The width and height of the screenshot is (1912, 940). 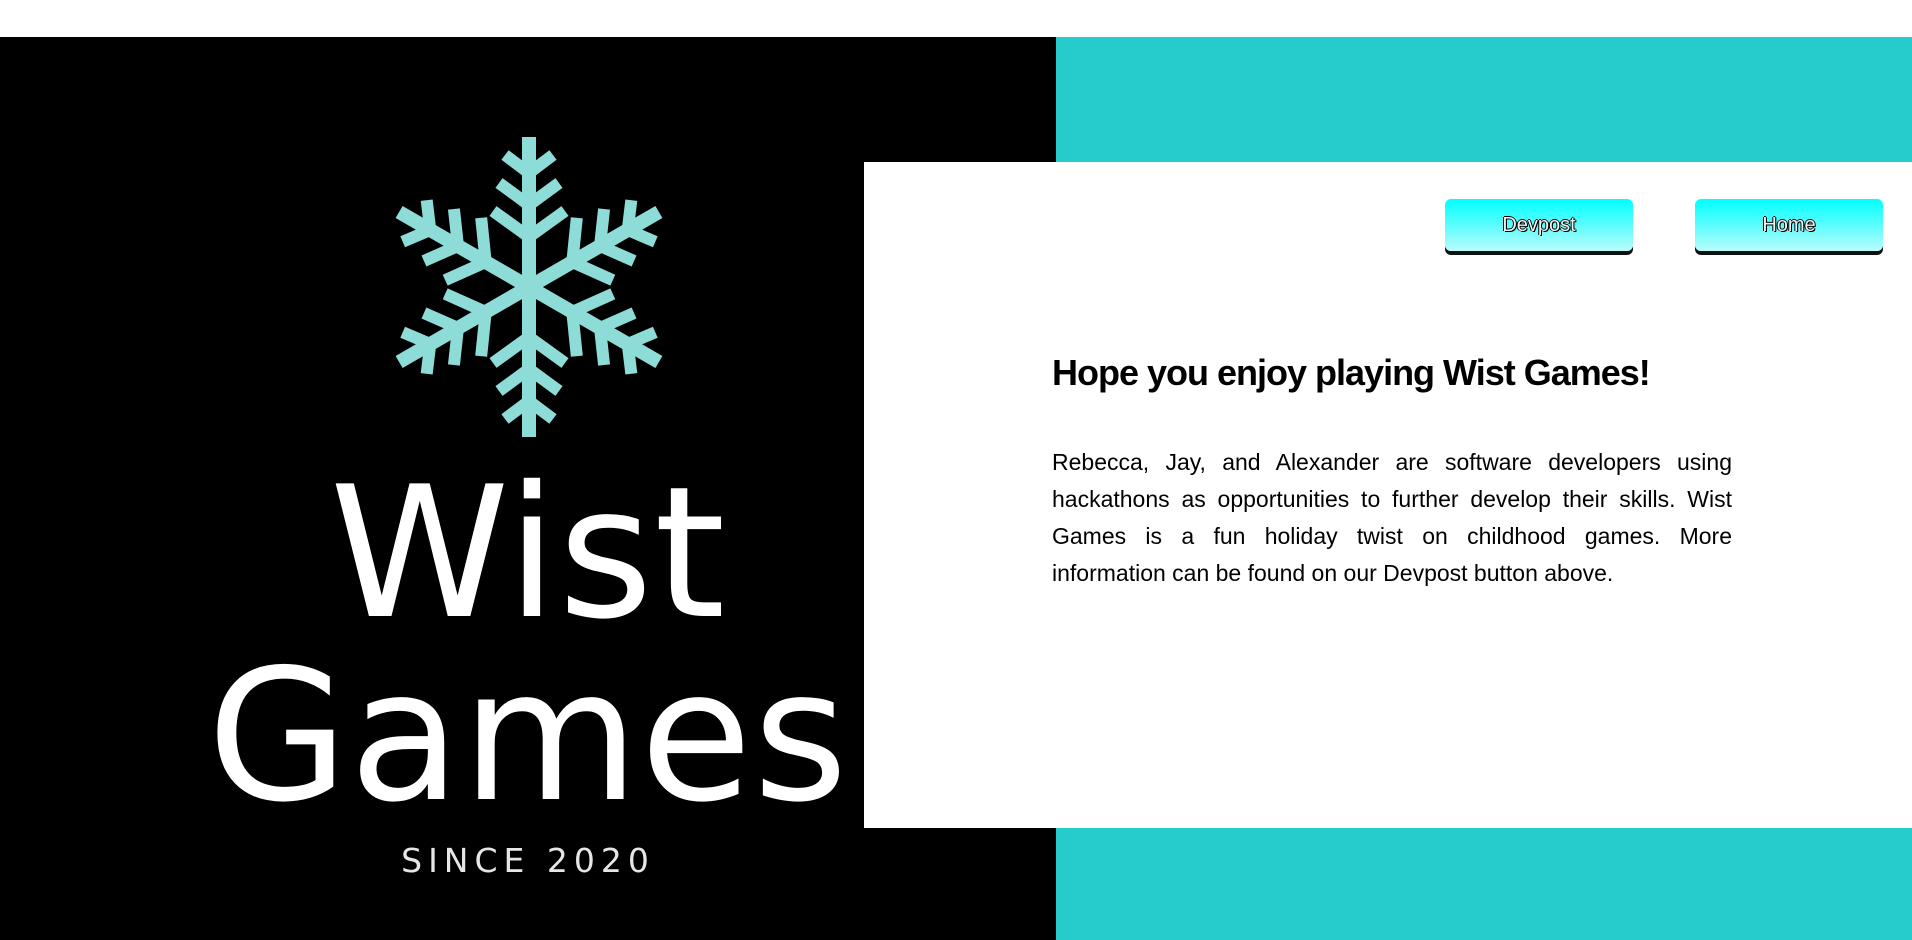 I want to click on logo-tagline: SINCE 2020, so click(x=528, y=860).